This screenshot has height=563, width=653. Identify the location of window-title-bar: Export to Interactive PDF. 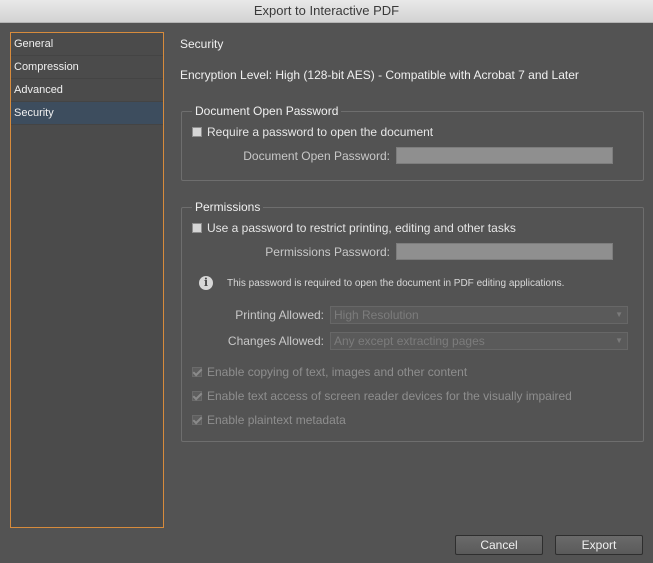
(326, 11).